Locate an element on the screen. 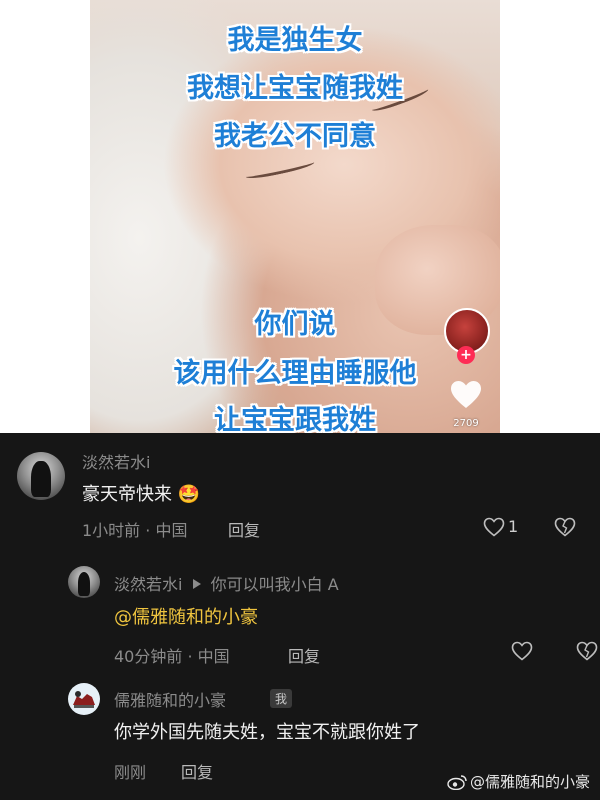 This screenshot has height=800, width=600. reply-author: 淡然若水i is located at coordinates (148, 584).